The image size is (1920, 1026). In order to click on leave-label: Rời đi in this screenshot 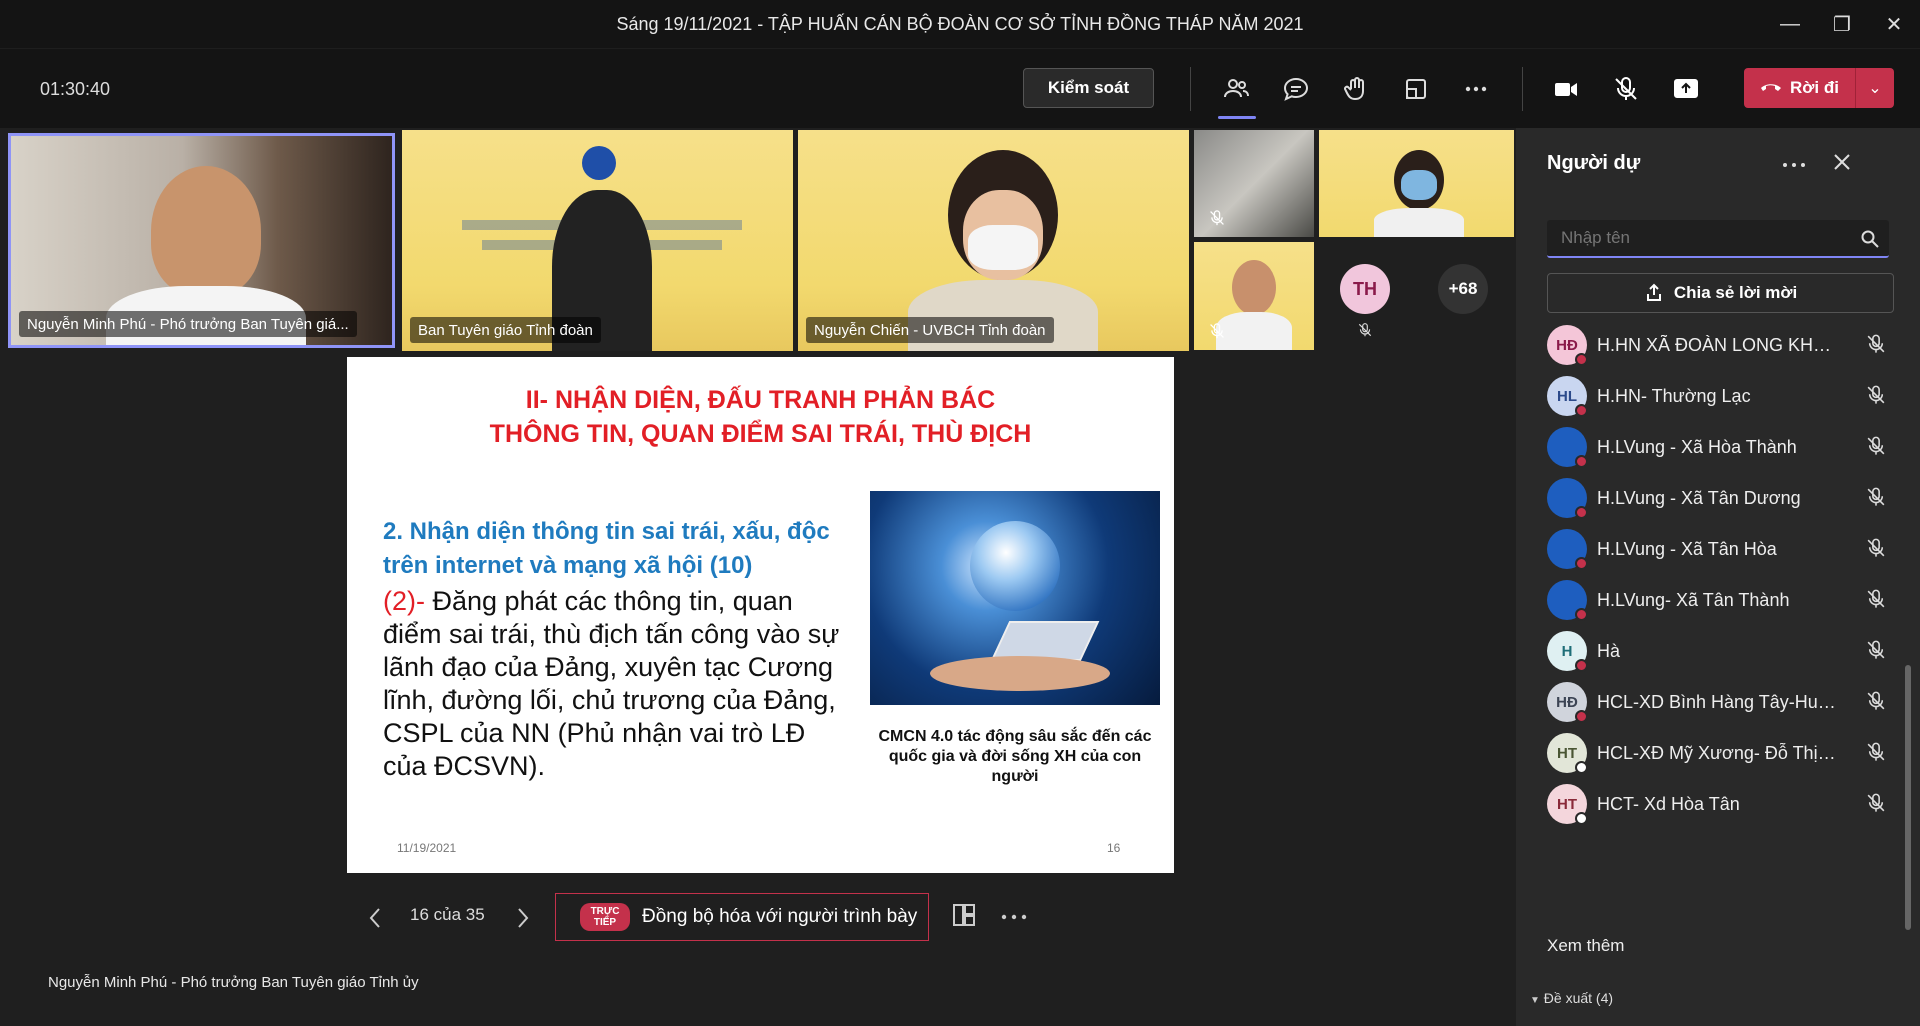, I will do `click(1814, 87)`.